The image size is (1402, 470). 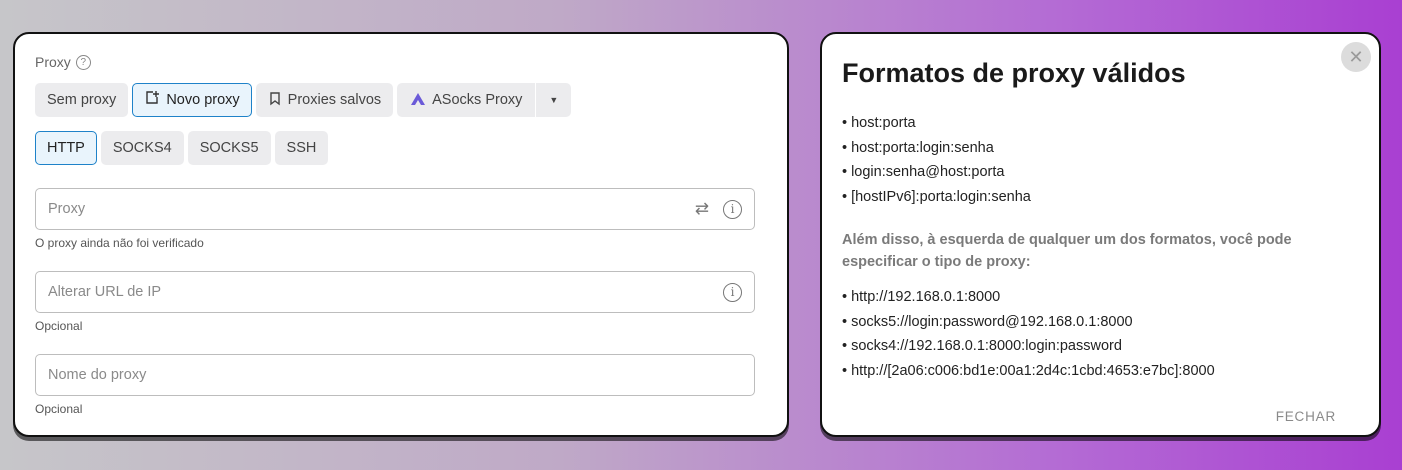 I want to click on tab-asocks-proxy: ASocks Proxy, so click(x=466, y=100).